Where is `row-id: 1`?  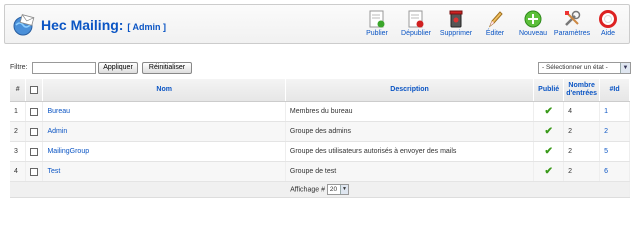
row-id: 1 is located at coordinates (614, 111).